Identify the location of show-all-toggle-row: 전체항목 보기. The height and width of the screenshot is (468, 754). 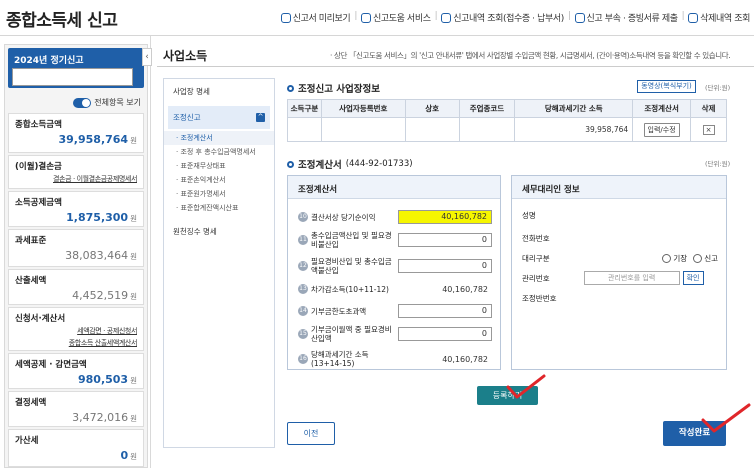
(76, 102).